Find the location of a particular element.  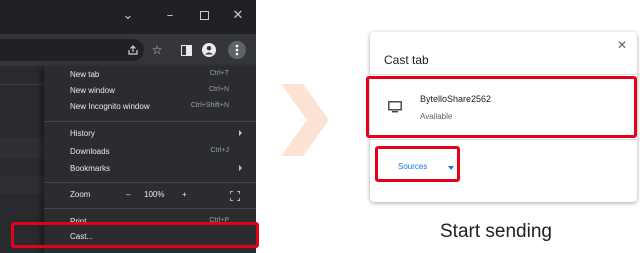

zoom-in-button: + is located at coordinates (186, 196).